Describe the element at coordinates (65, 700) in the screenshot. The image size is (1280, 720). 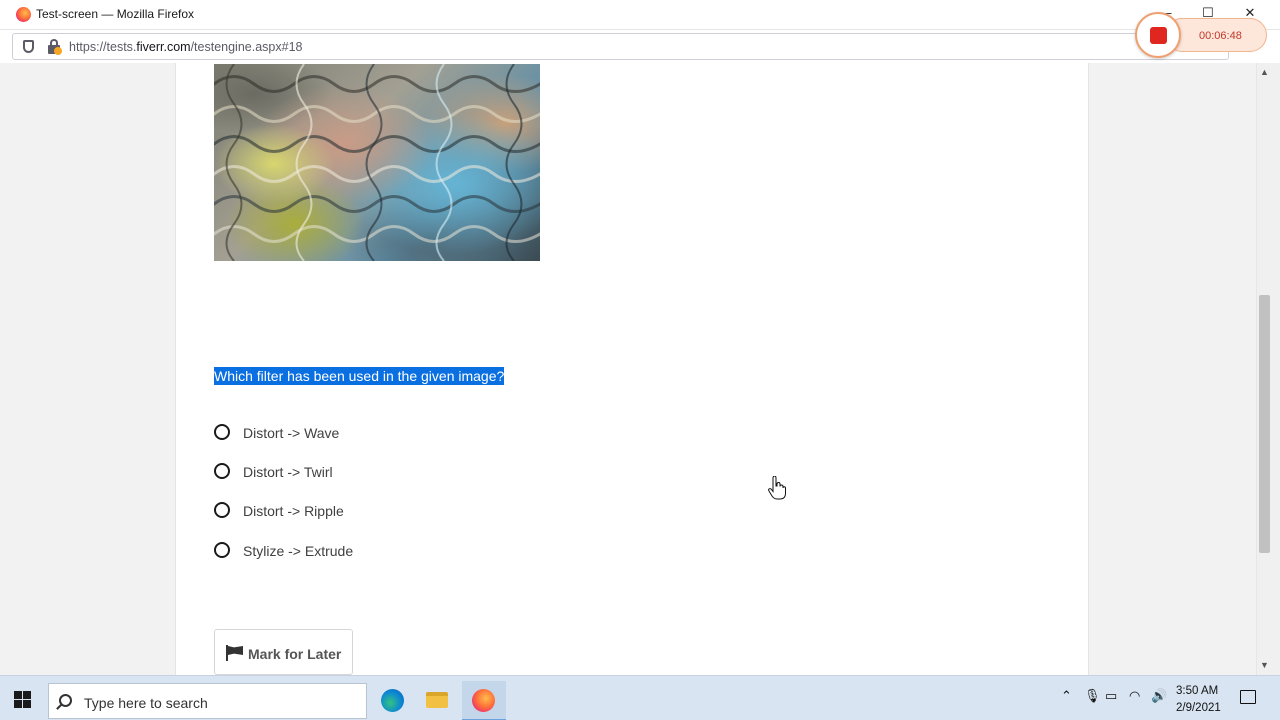
I see `search-icon` at that location.